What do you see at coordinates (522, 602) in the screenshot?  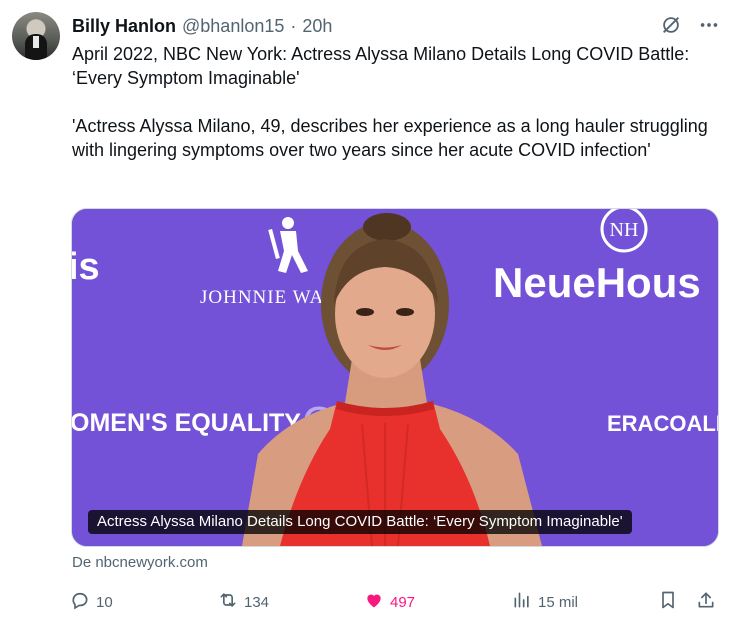 I see `views-icon` at bounding box center [522, 602].